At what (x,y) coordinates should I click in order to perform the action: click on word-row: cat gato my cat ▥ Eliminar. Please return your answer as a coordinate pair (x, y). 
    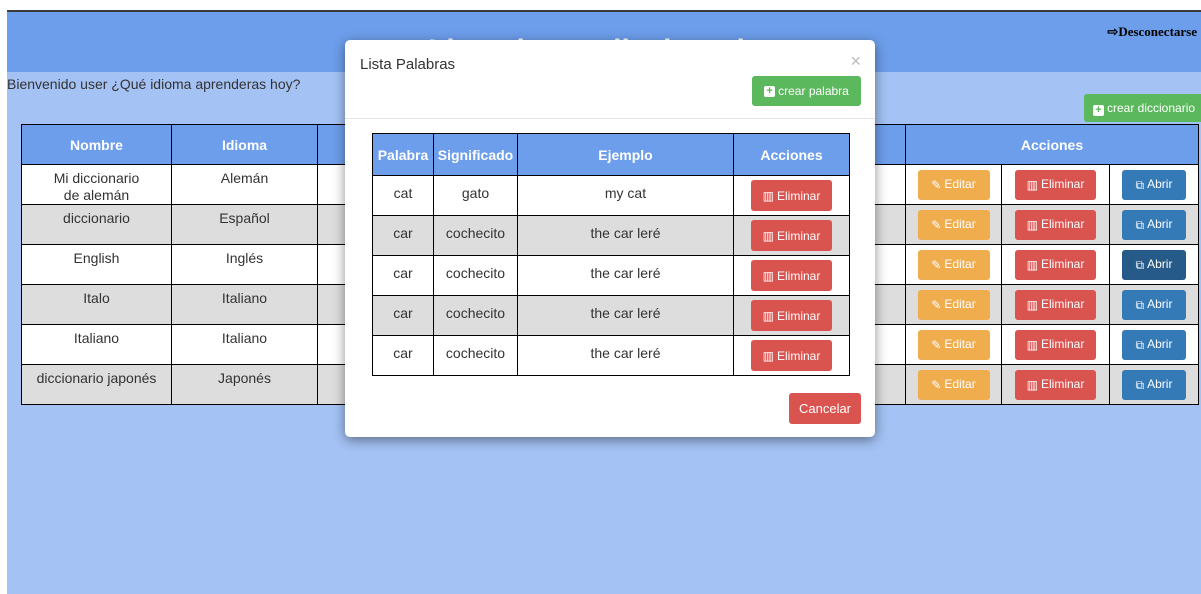
    Looking at the image, I should click on (611, 195).